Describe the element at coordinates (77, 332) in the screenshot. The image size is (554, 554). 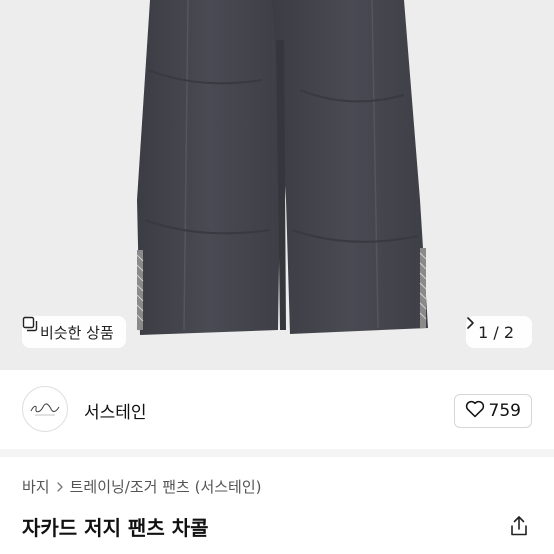
I see `similar-products-label: 비슷한 상품` at that location.